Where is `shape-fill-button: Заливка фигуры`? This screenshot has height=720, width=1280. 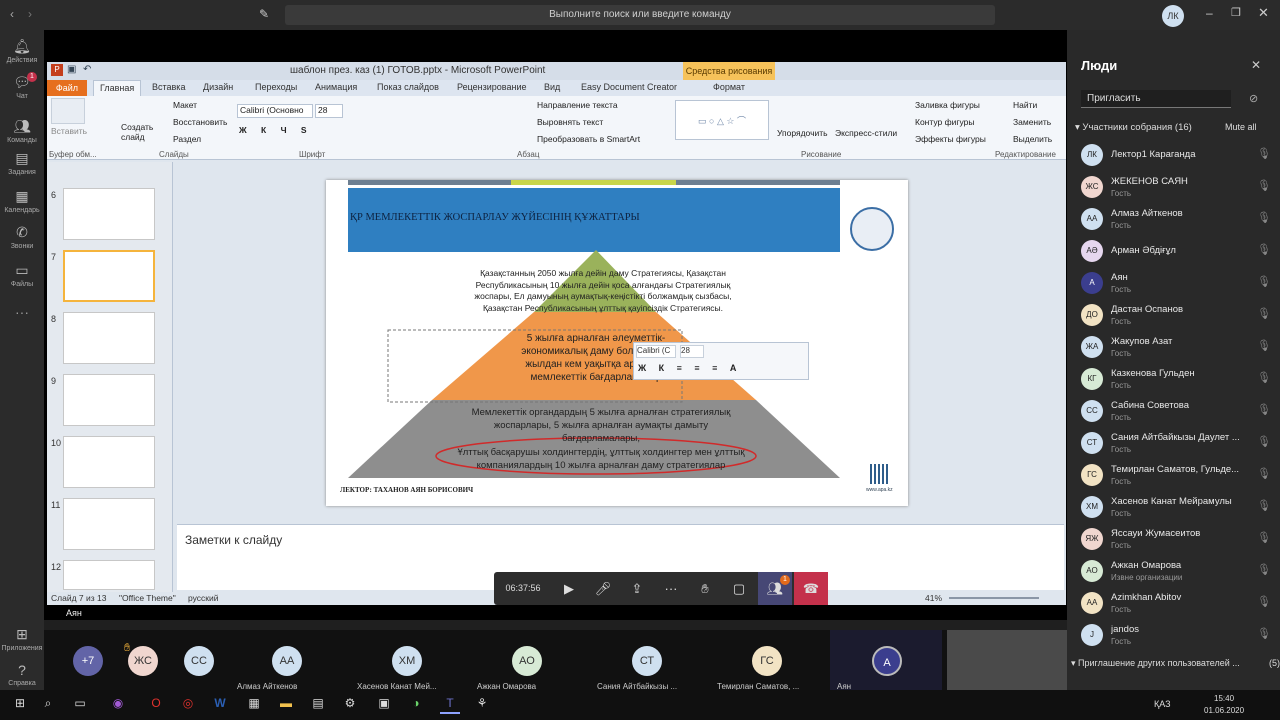
shape-fill-button: Заливка фигуры is located at coordinates (947, 105).